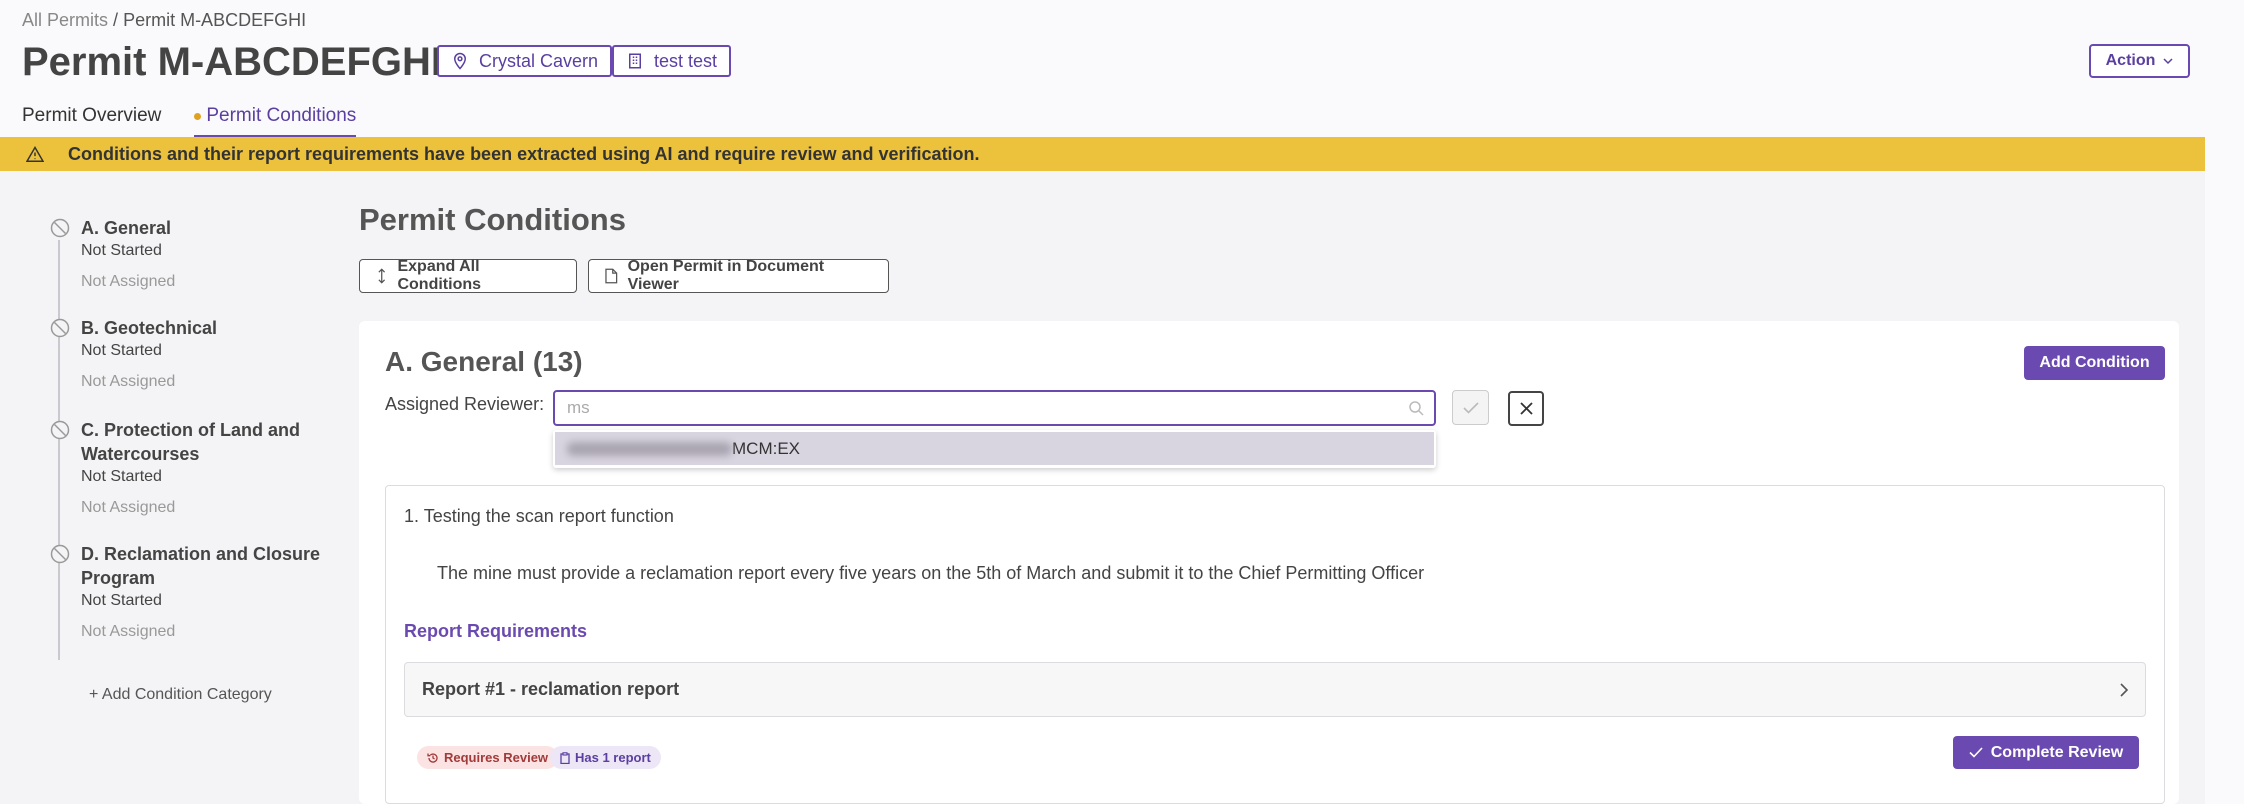  What do you see at coordinates (2057, 752) in the screenshot?
I see `complete-review-label: Complete Review` at bounding box center [2057, 752].